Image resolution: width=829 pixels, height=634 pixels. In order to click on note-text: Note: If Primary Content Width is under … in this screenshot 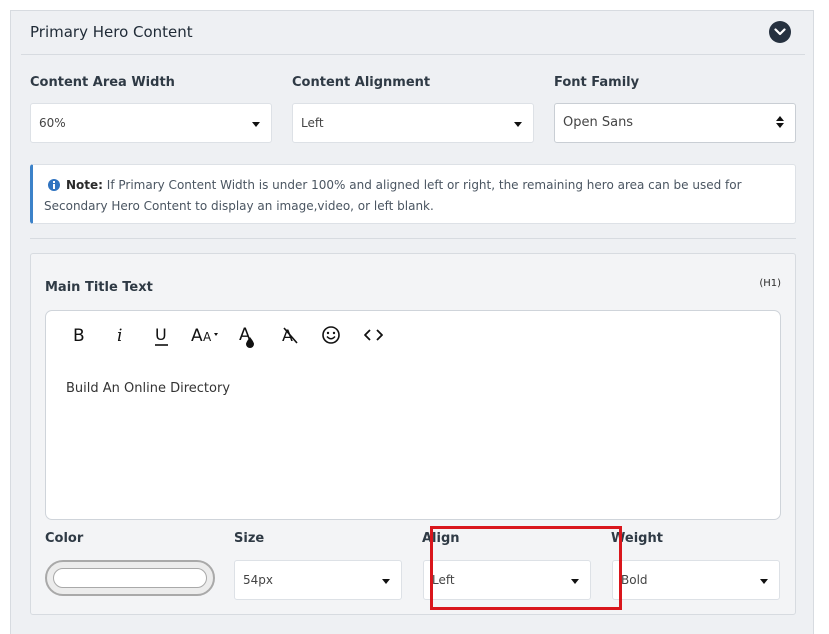, I will do `click(414, 196)`.